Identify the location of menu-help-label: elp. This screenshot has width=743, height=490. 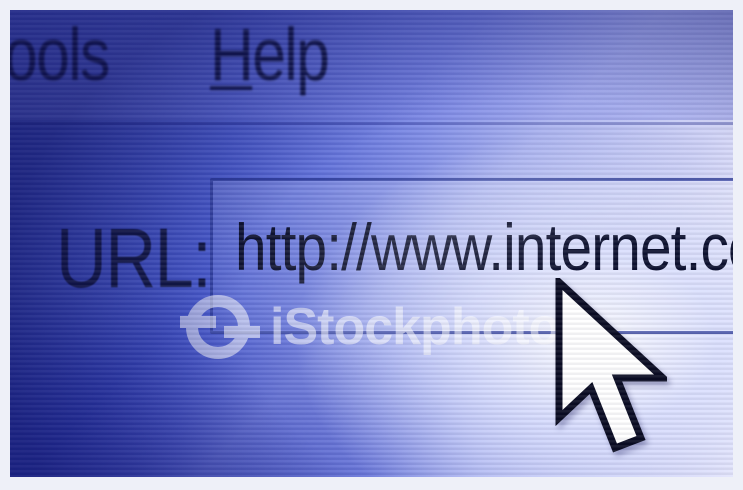
(291, 54).